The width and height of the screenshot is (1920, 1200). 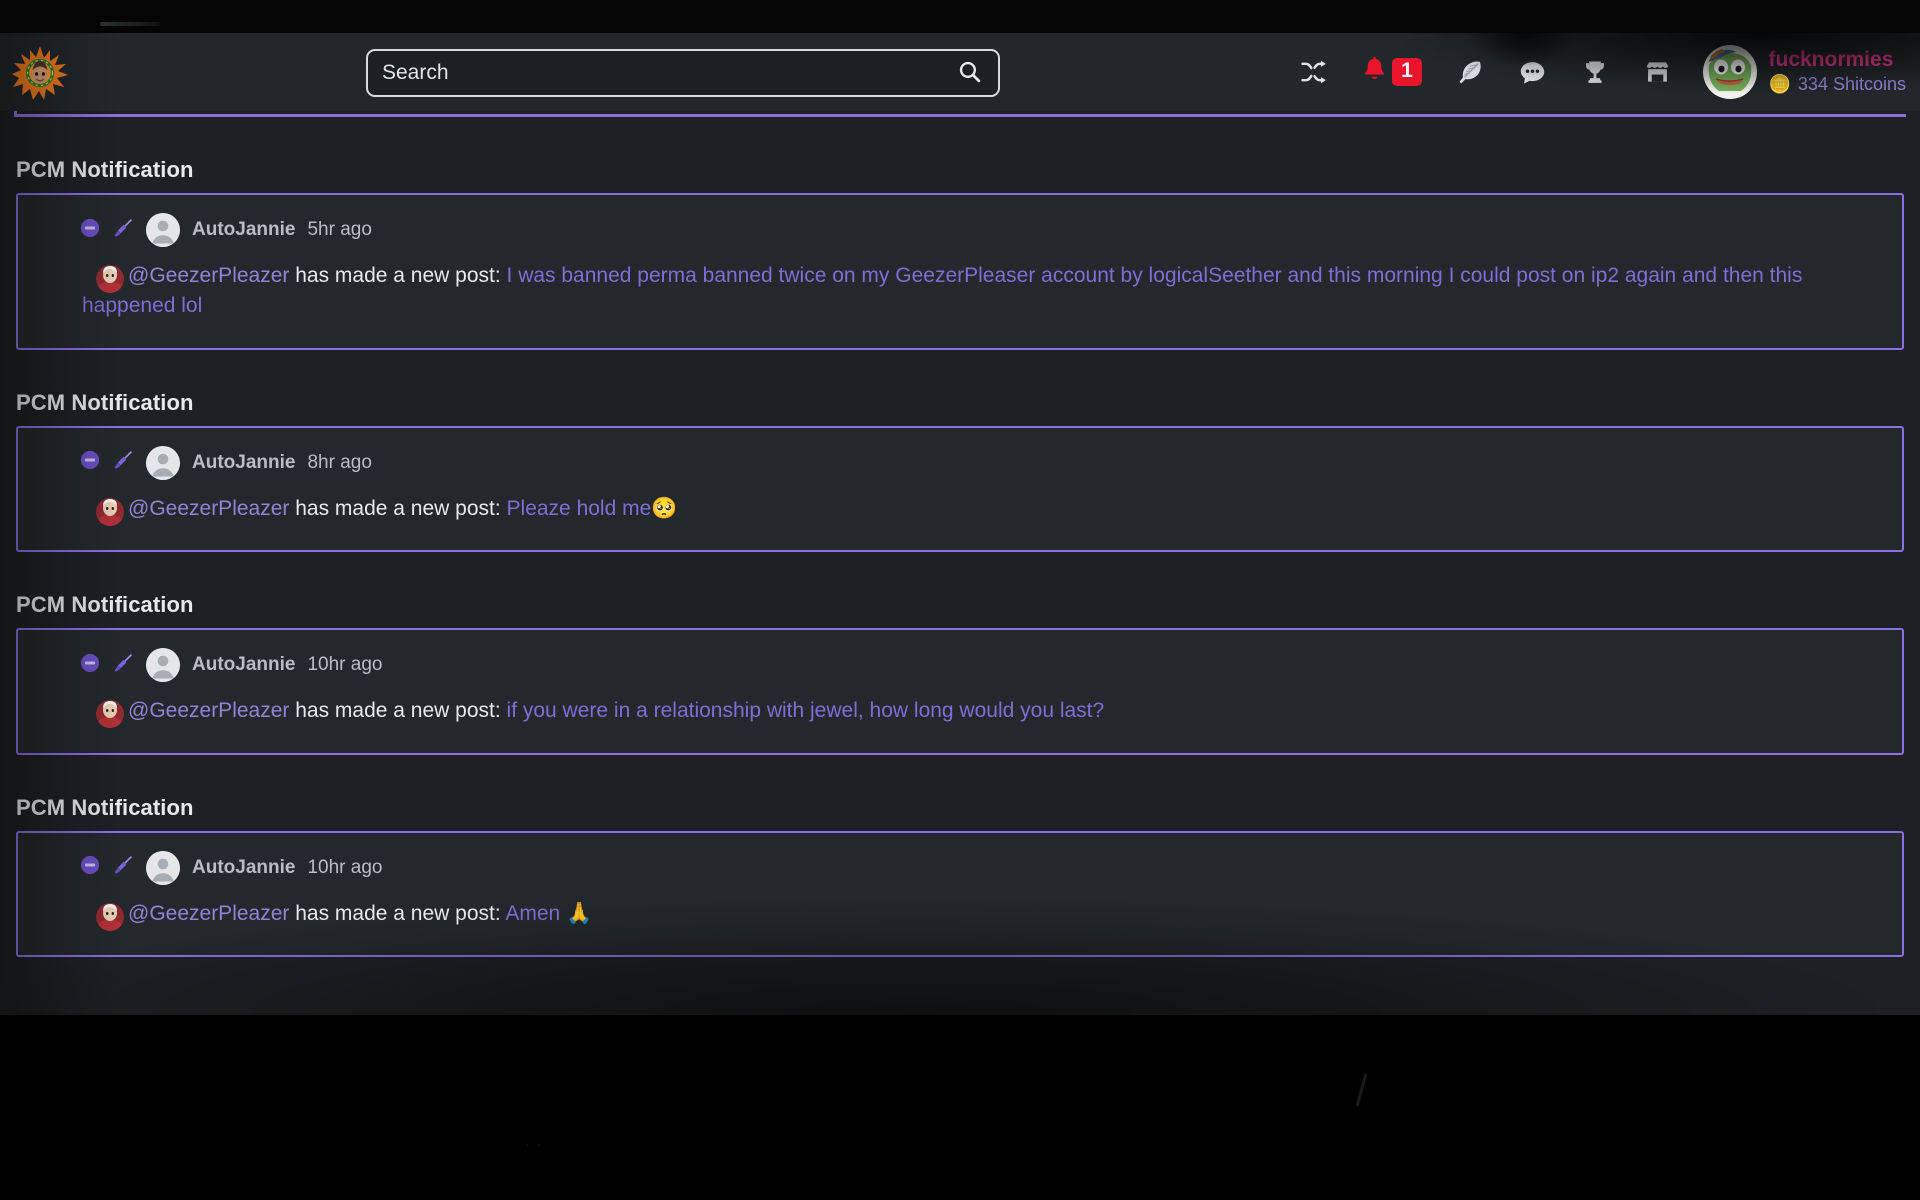 I want to click on search-icon, so click(x=969, y=73).